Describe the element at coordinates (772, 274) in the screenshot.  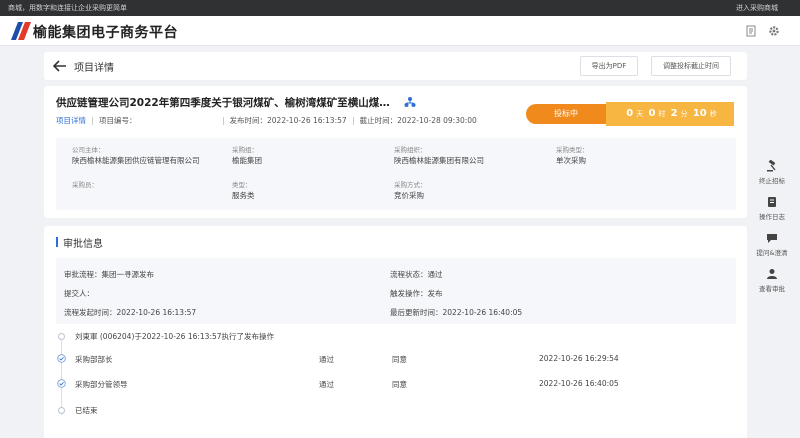
I see `approver-icon` at that location.